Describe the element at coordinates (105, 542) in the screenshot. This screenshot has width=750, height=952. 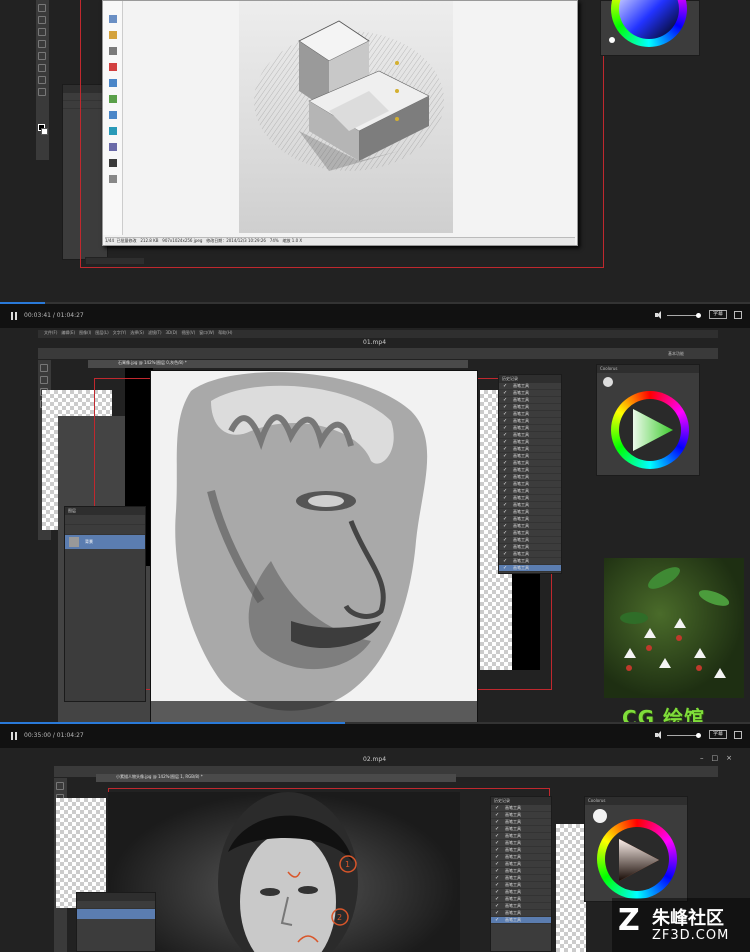
I see `layer-row: 背景` at that location.